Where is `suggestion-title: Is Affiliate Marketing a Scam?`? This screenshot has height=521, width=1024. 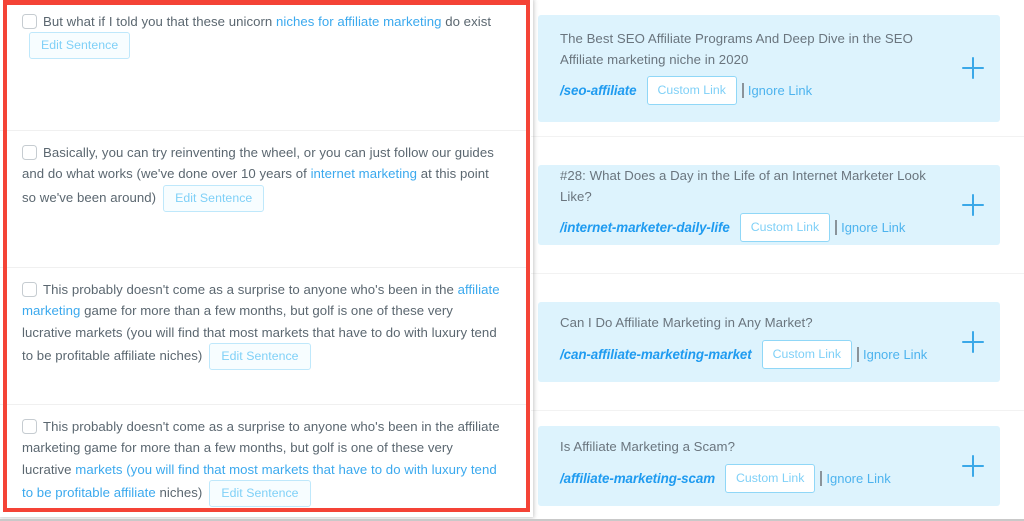
suggestion-title: Is Affiliate Marketing a Scam? is located at coordinates (647, 447).